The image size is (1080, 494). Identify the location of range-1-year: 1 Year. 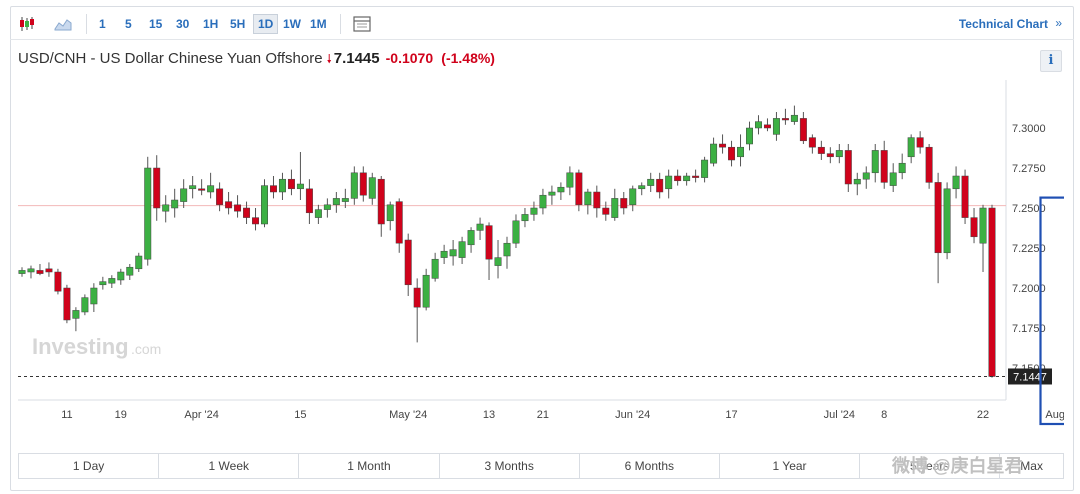
(790, 466).